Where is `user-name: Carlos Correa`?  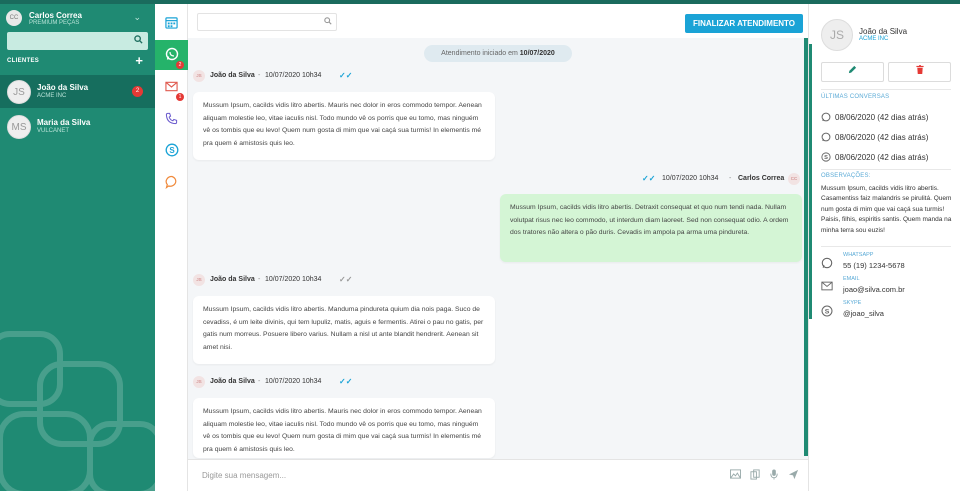 user-name: Carlos Correa is located at coordinates (55, 15).